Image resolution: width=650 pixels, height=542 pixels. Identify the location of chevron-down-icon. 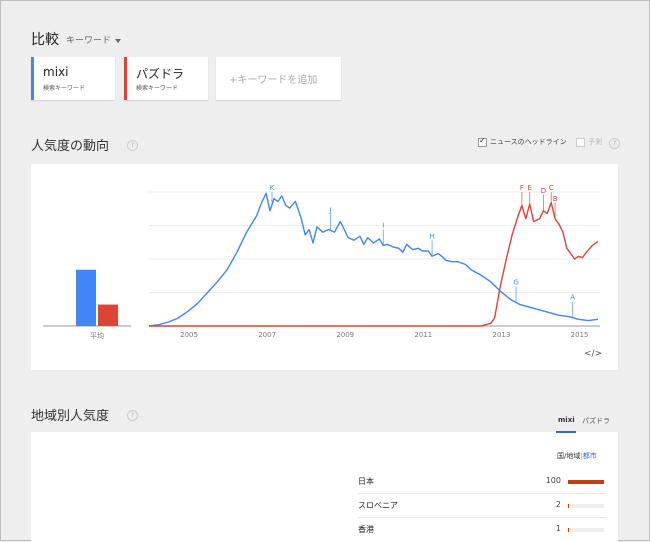
(118, 41).